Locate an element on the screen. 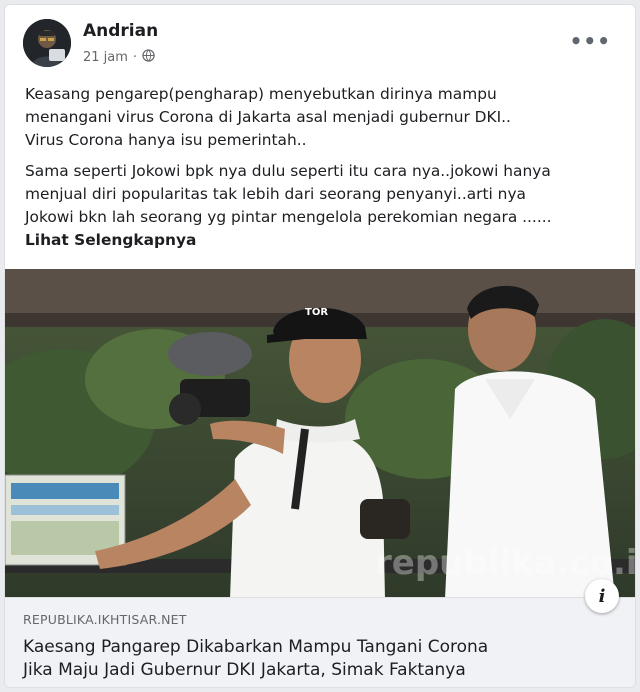 The image size is (640, 692). avatar is located at coordinates (47, 43).